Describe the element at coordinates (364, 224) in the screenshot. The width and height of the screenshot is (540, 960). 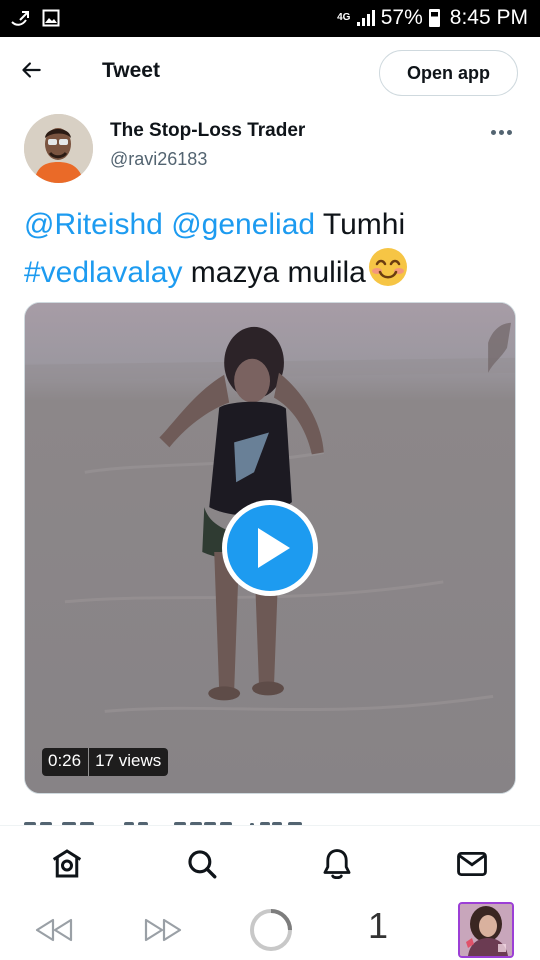
I see `tweet-text-segment: Tumhi` at that location.